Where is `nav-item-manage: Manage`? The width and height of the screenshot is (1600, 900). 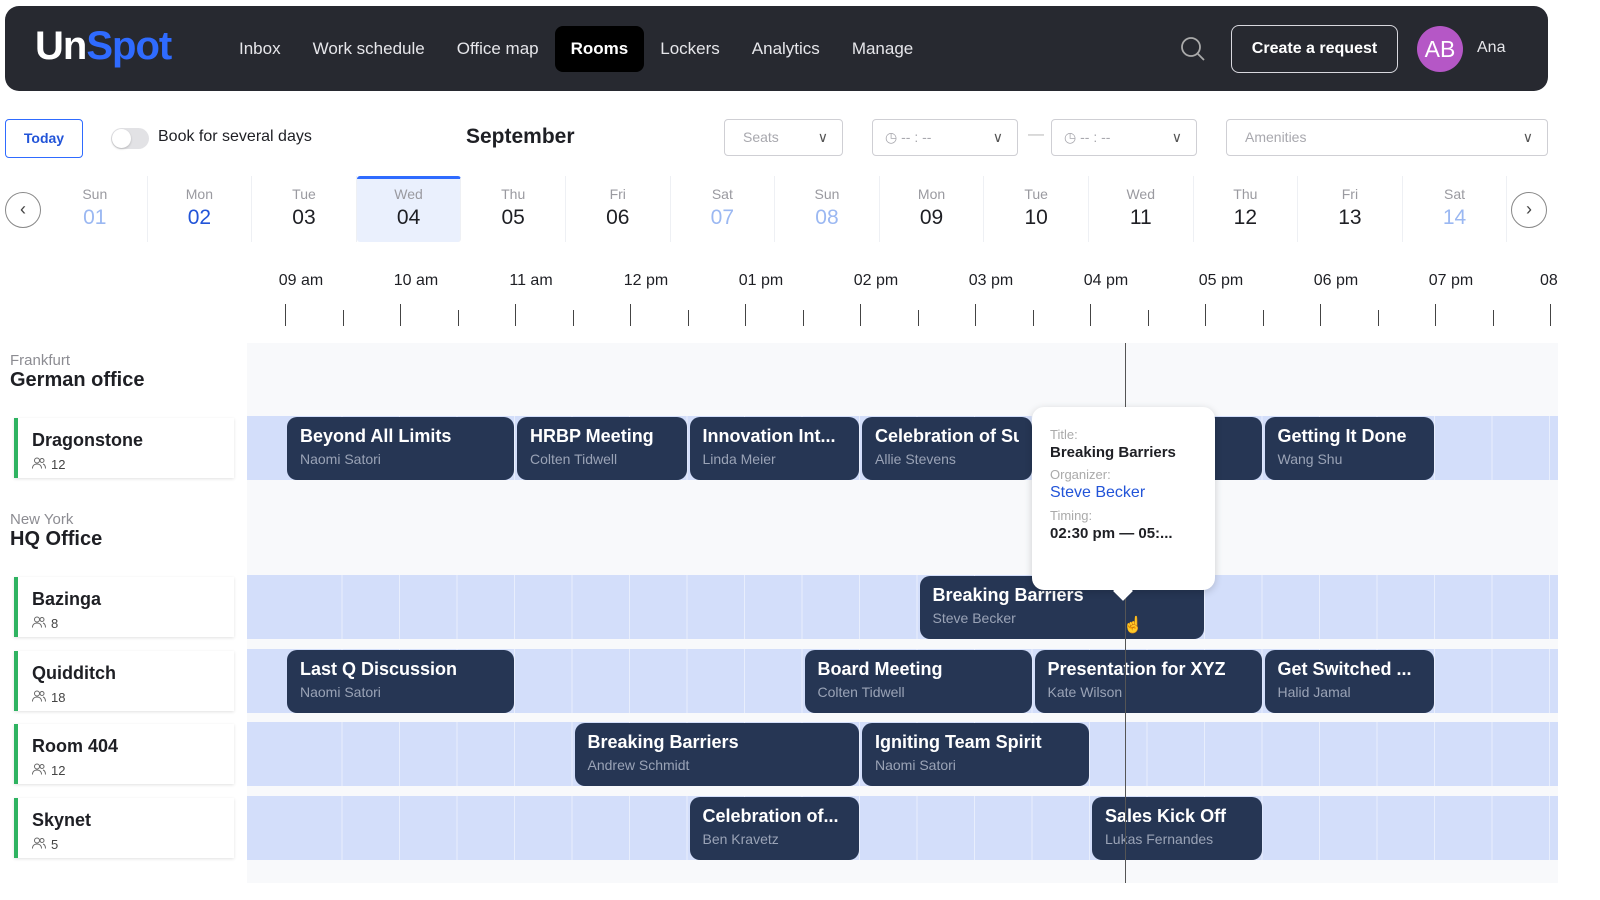
nav-item-manage: Manage is located at coordinates (882, 49).